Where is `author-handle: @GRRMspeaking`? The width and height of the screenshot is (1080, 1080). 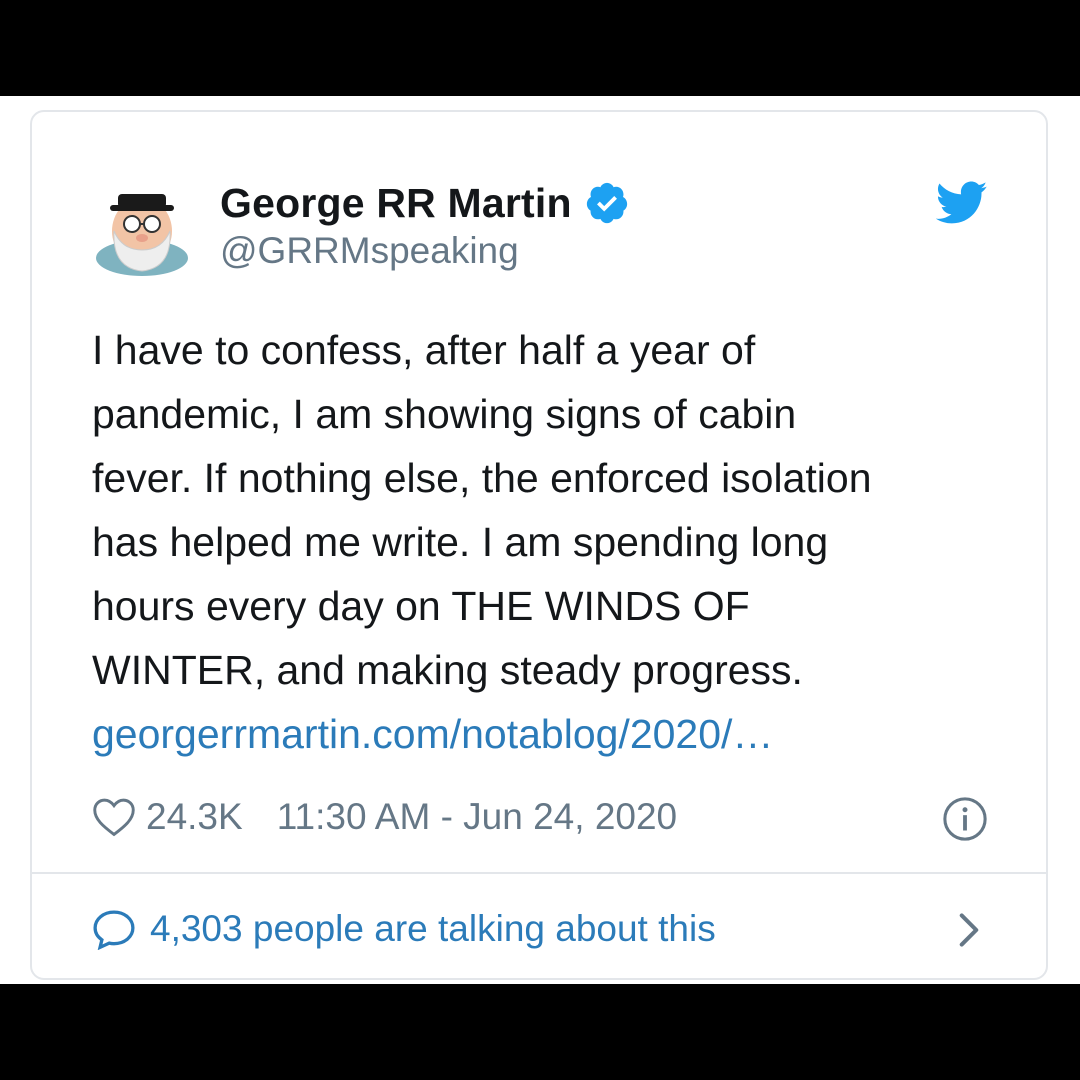 author-handle: @GRRMspeaking is located at coordinates (369, 251).